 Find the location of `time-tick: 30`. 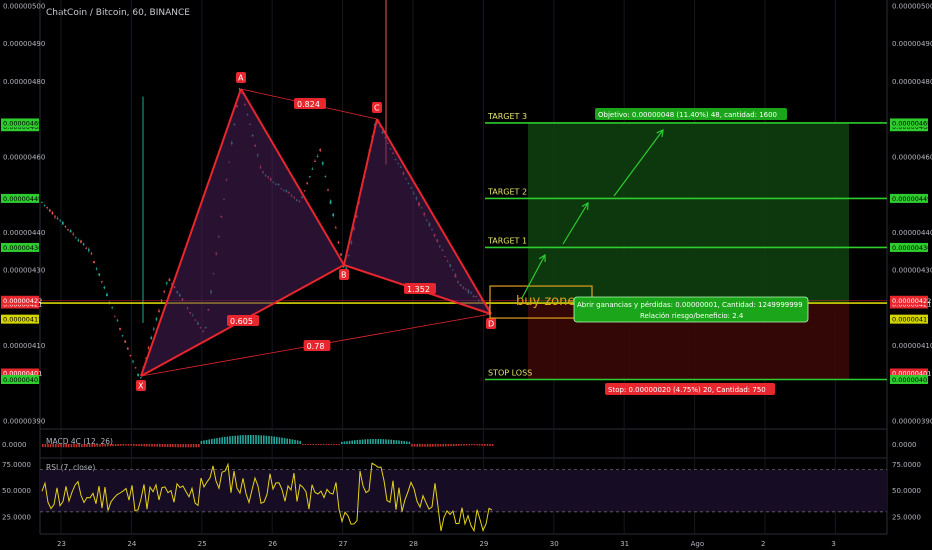

time-tick: 30 is located at coordinates (554, 544).